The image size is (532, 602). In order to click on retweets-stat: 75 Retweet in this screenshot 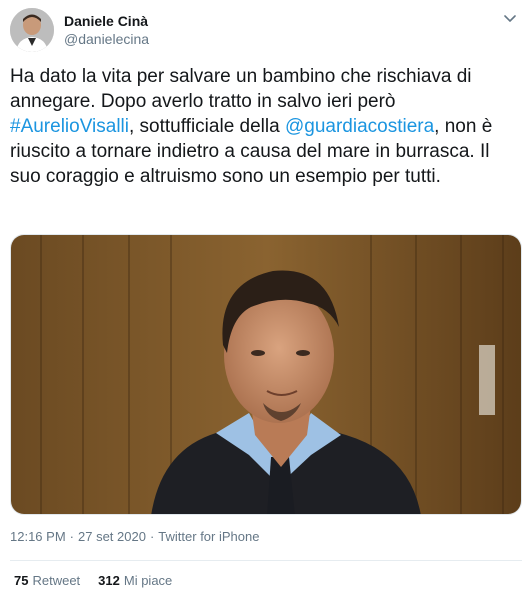, I will do `click(47, 581)`.